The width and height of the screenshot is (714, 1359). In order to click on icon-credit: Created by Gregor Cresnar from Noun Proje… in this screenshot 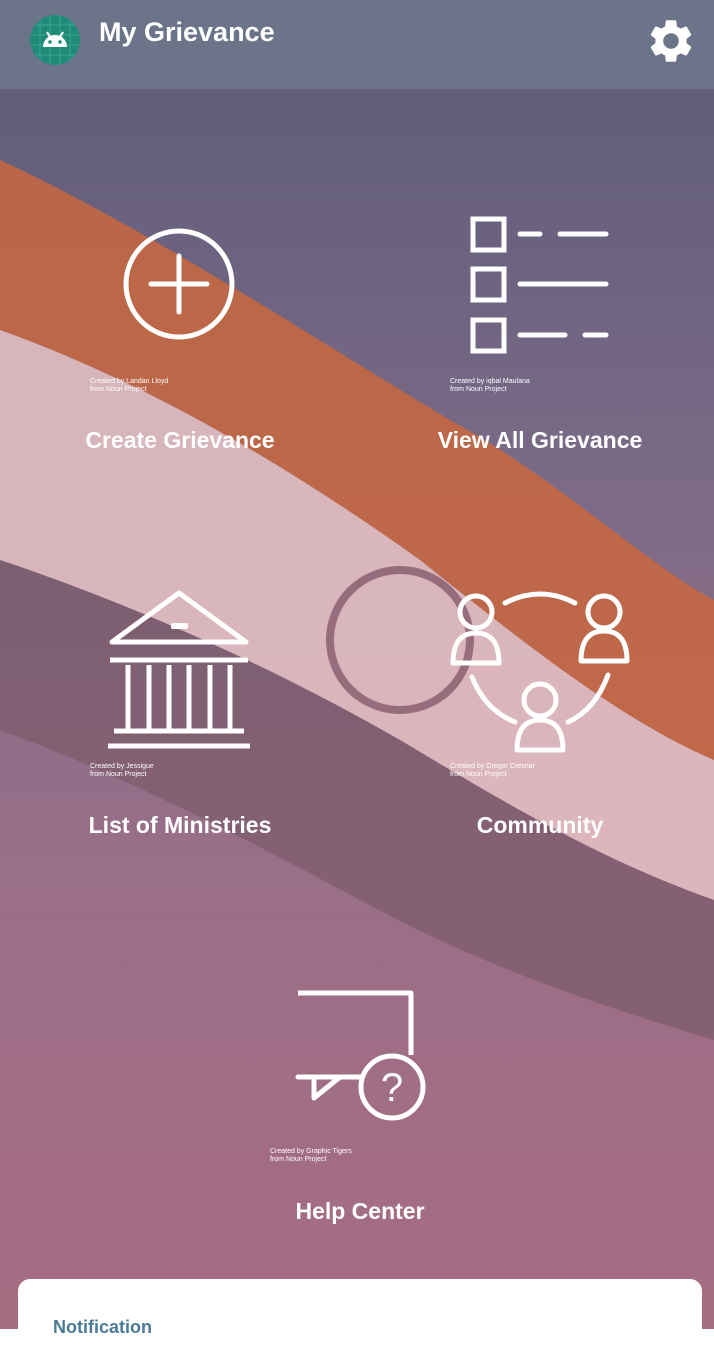, I will do `click(492, 770)`.